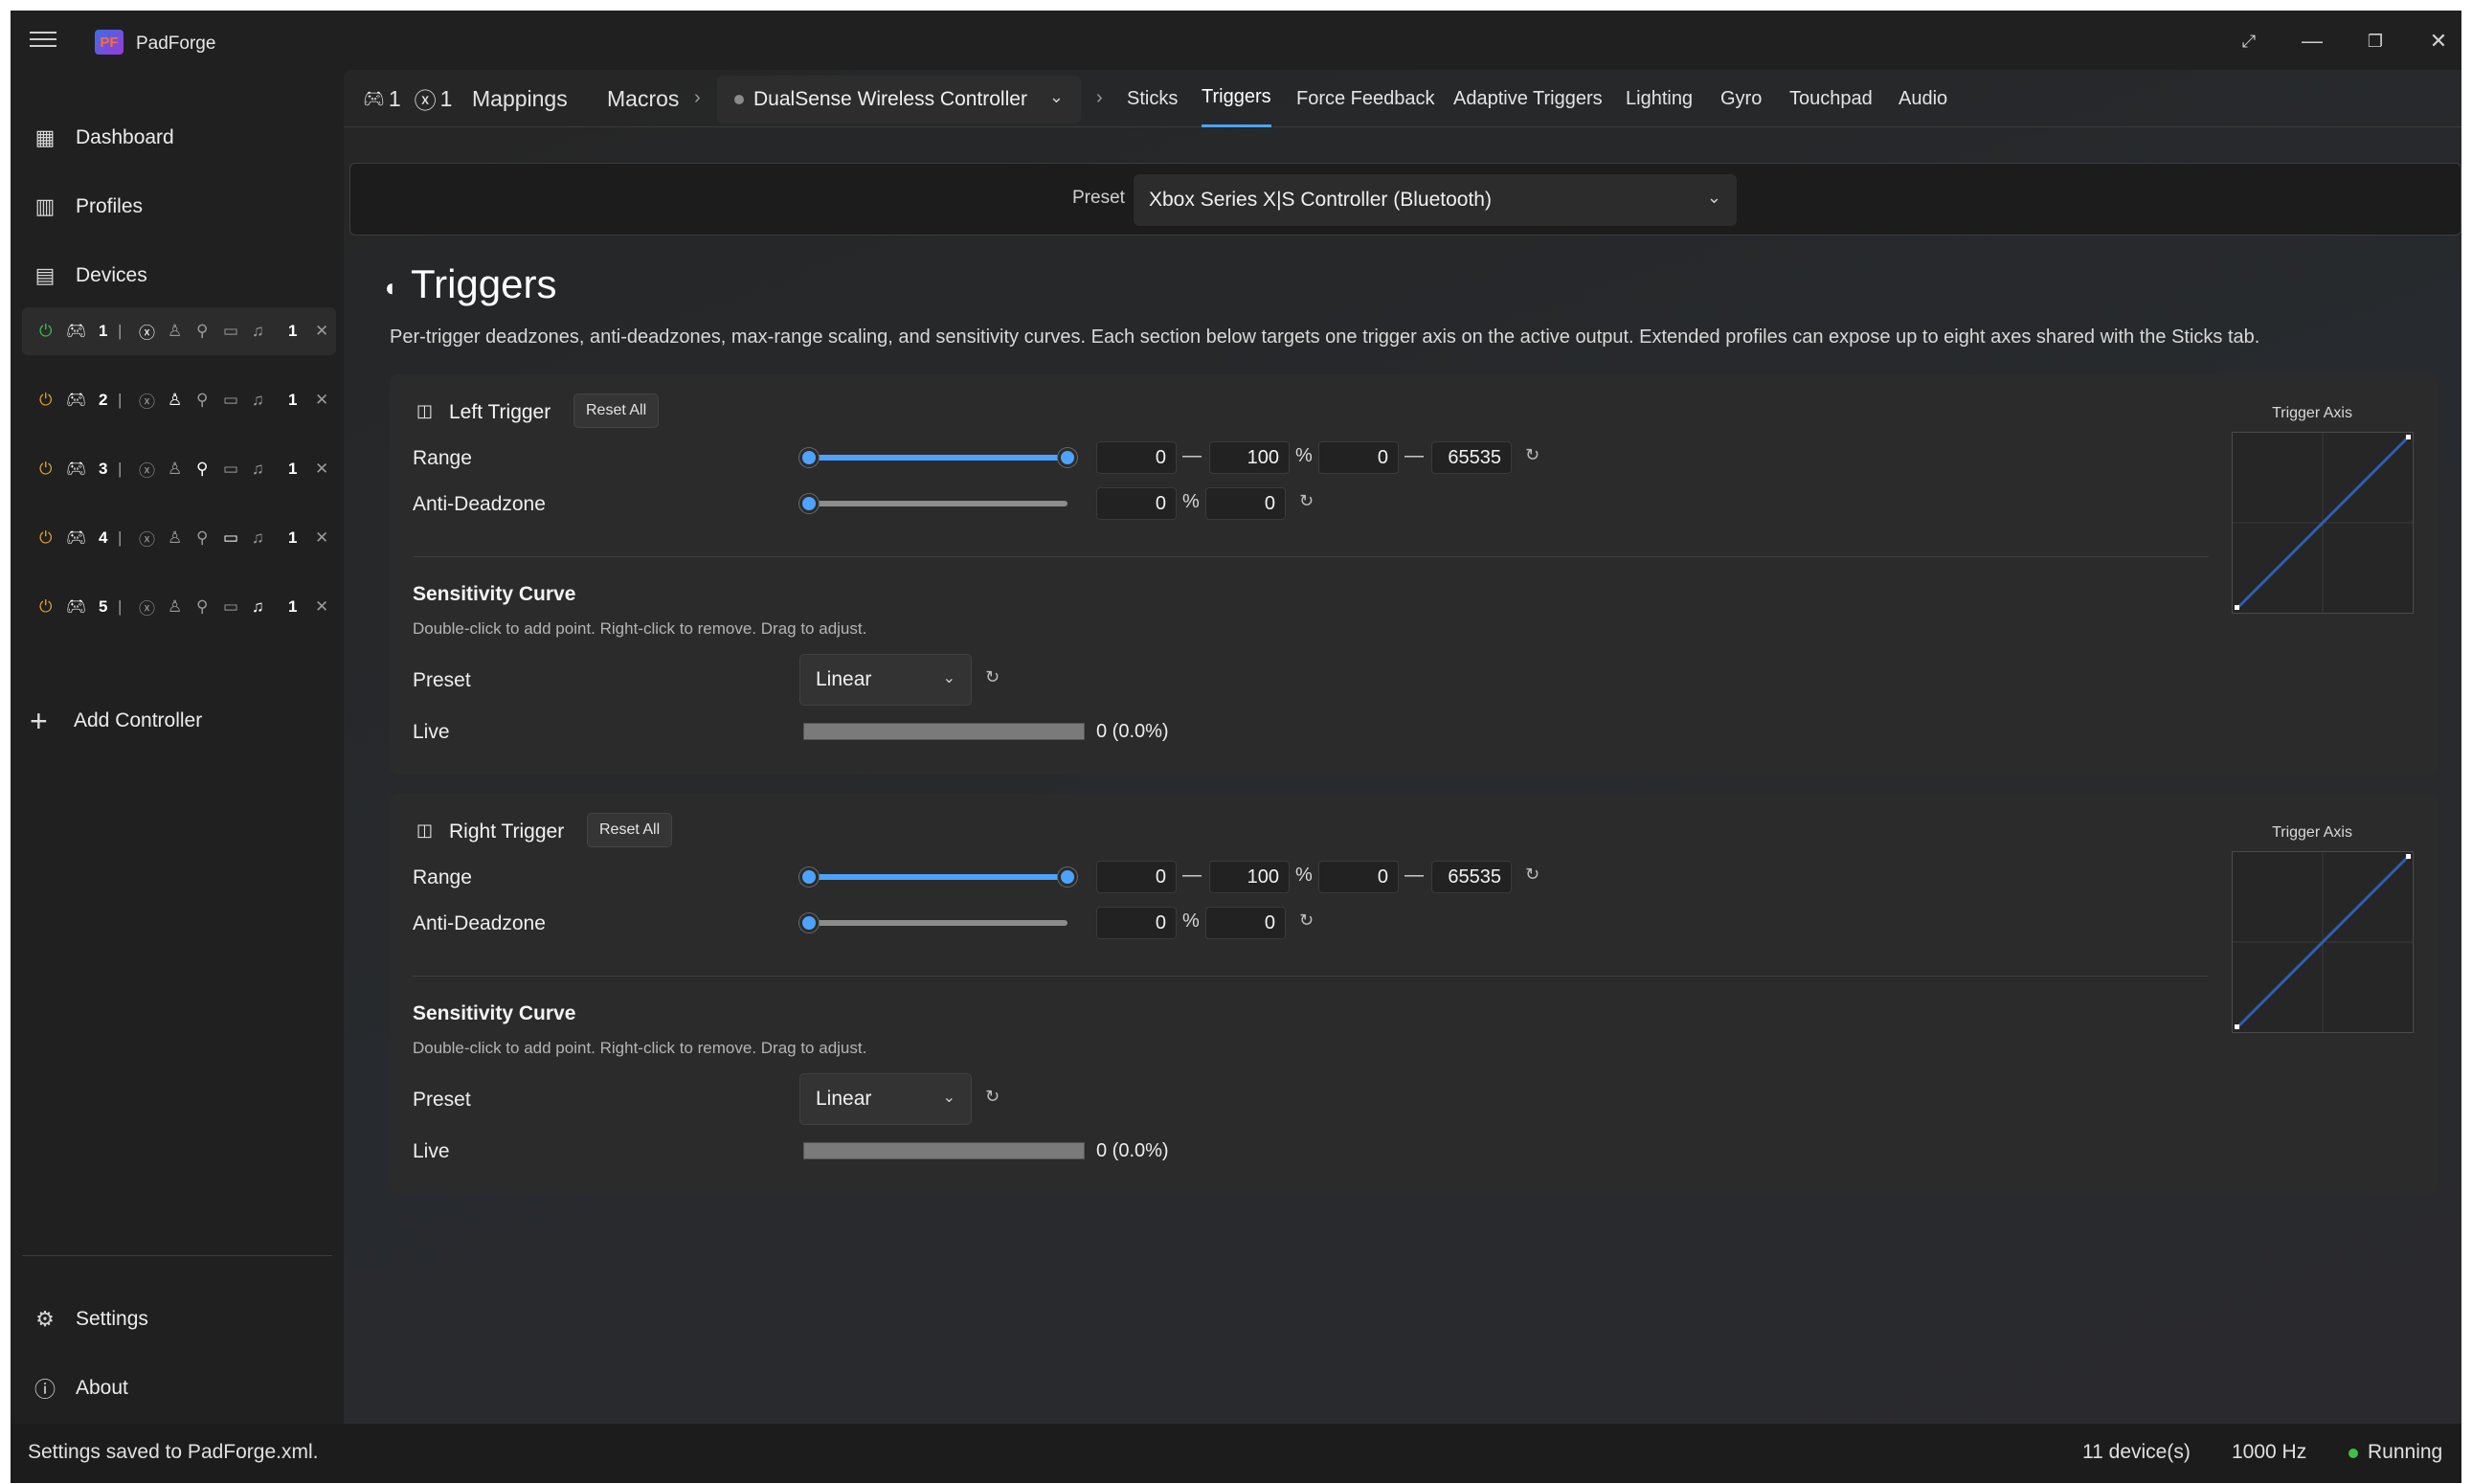 This screenshot has height=1484, width=2472. What do you see at coordinates (2312, 41) in the screenshot?
I see `minimize-button: —` at bounding box center [2312, 41].